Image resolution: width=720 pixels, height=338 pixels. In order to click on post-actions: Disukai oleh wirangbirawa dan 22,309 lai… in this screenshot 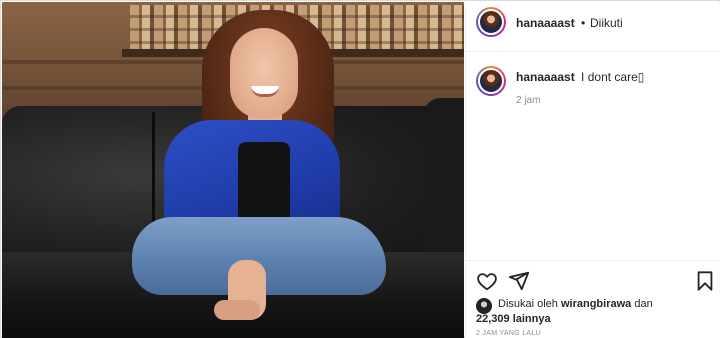, I will do `click(593, 299)`.